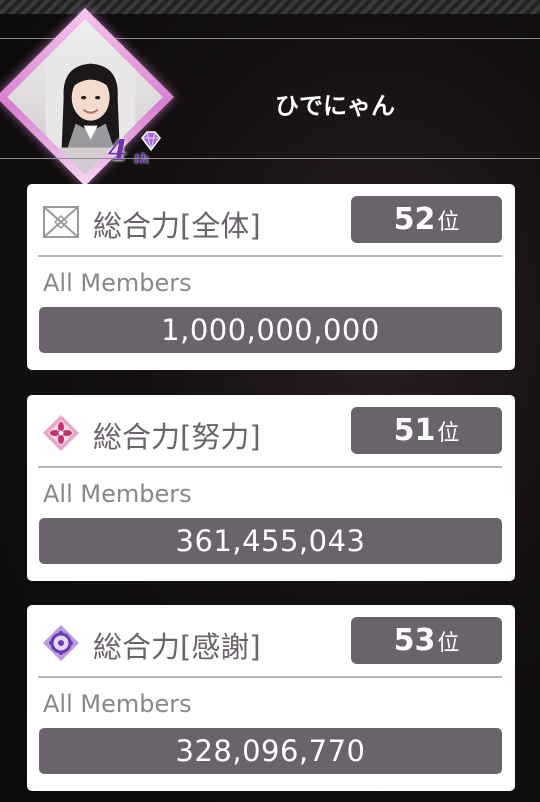 The image size is (540, 802). Describe the element at coordinates (414, 430) in the screenshot. I see `rank-number: 51` at that location.